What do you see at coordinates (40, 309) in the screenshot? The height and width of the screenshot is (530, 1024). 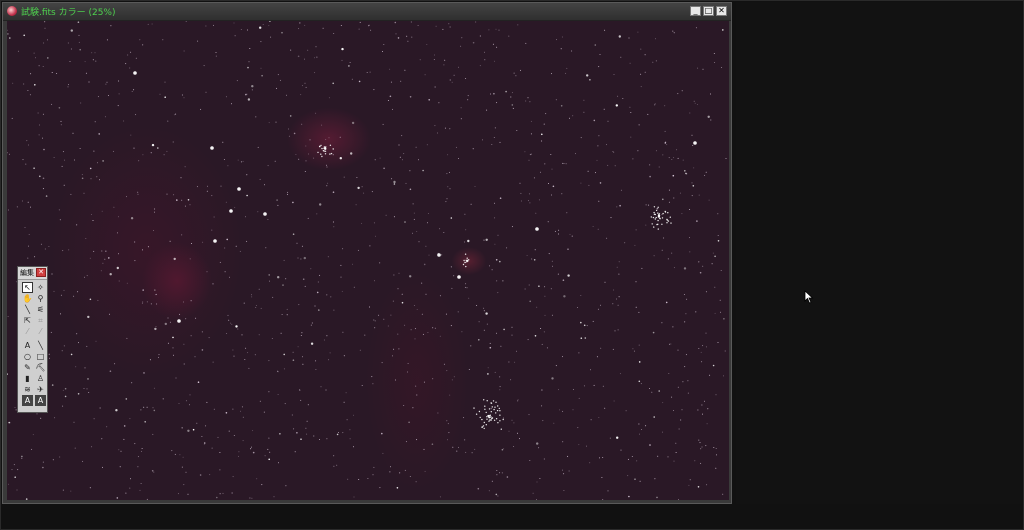 I see `eyedropper-tool-icon: ⚟` at bounding box center [40, 309].